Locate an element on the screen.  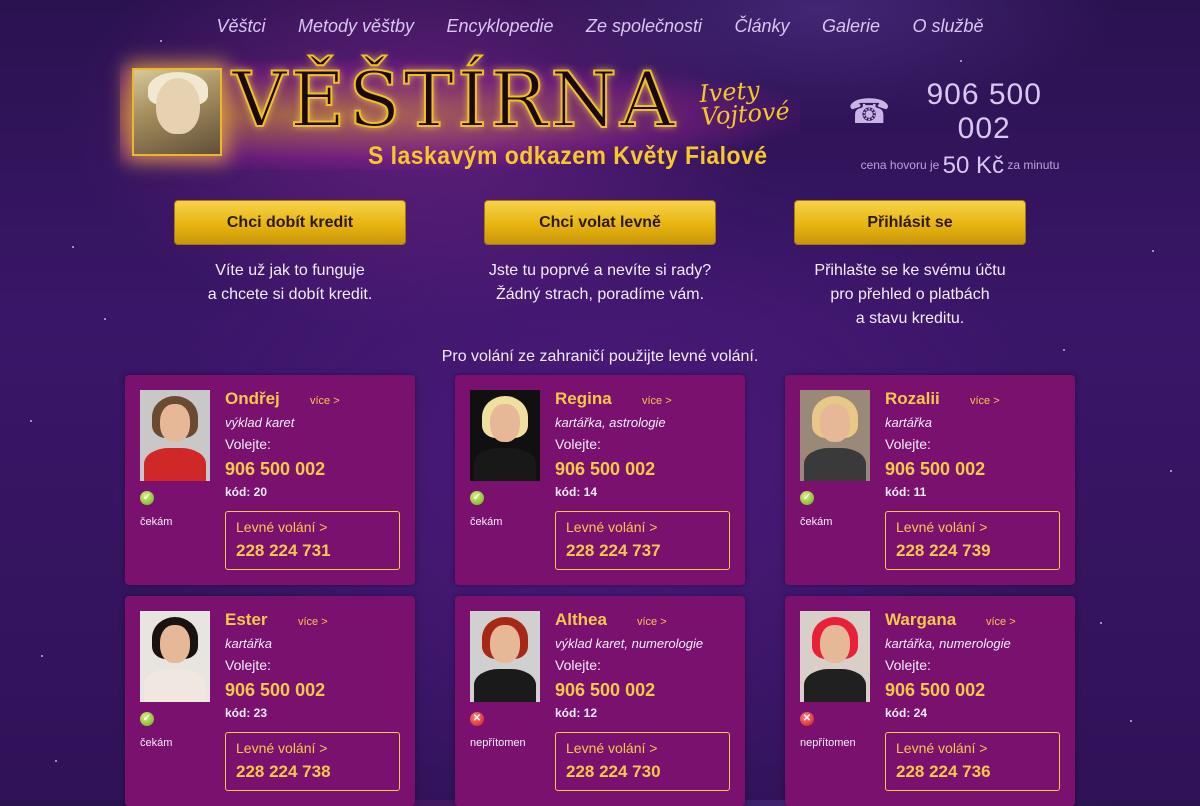
cheap-call-number: 228 224 739 is located at coordinates (972, 551).